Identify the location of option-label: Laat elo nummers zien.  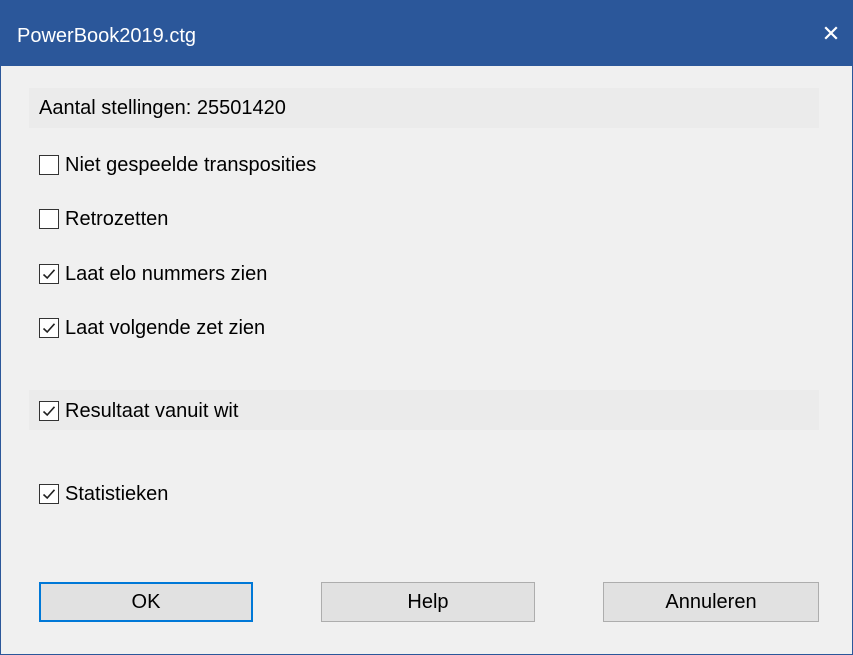
(166, 274).